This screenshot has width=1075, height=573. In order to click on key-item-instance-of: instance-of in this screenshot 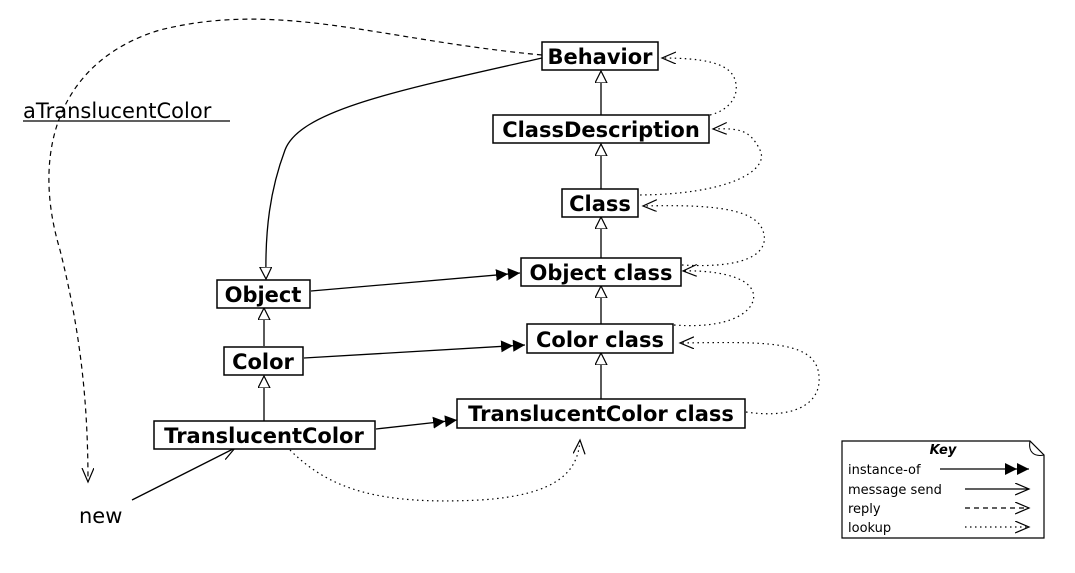, I will do `click(884, 470)`.